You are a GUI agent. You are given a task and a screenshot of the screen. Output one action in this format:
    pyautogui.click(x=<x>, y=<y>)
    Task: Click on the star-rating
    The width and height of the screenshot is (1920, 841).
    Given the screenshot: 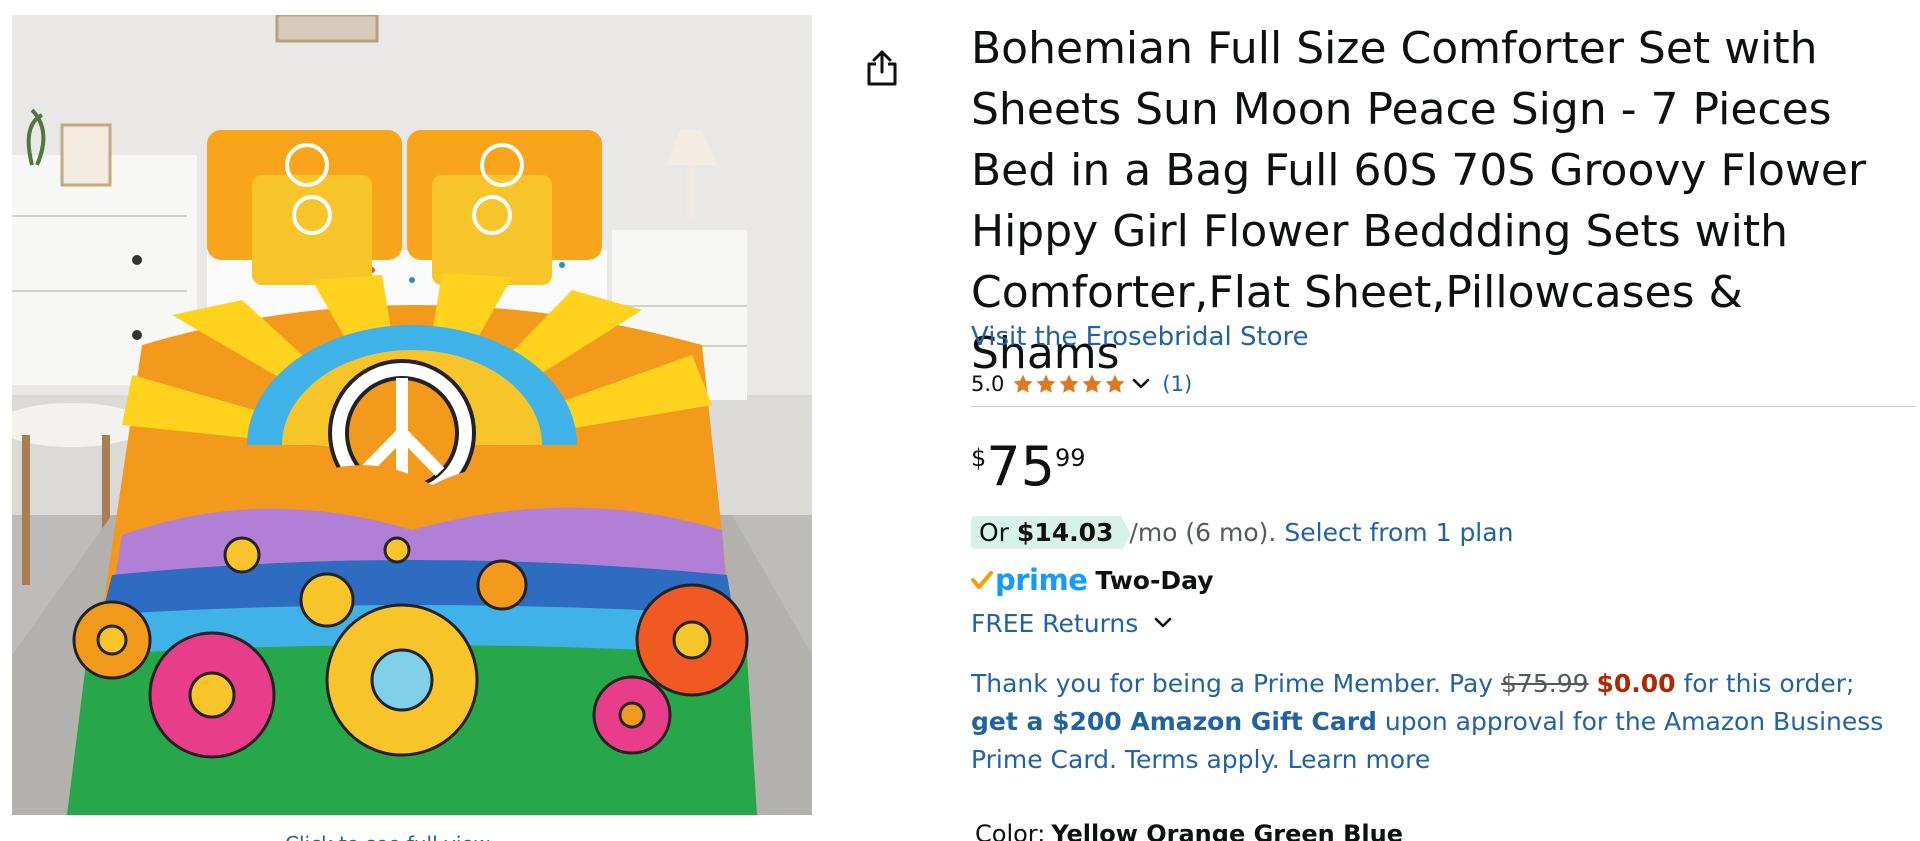 What is the action you would take?
    pyautogui.click(x=1069, y=384)
    